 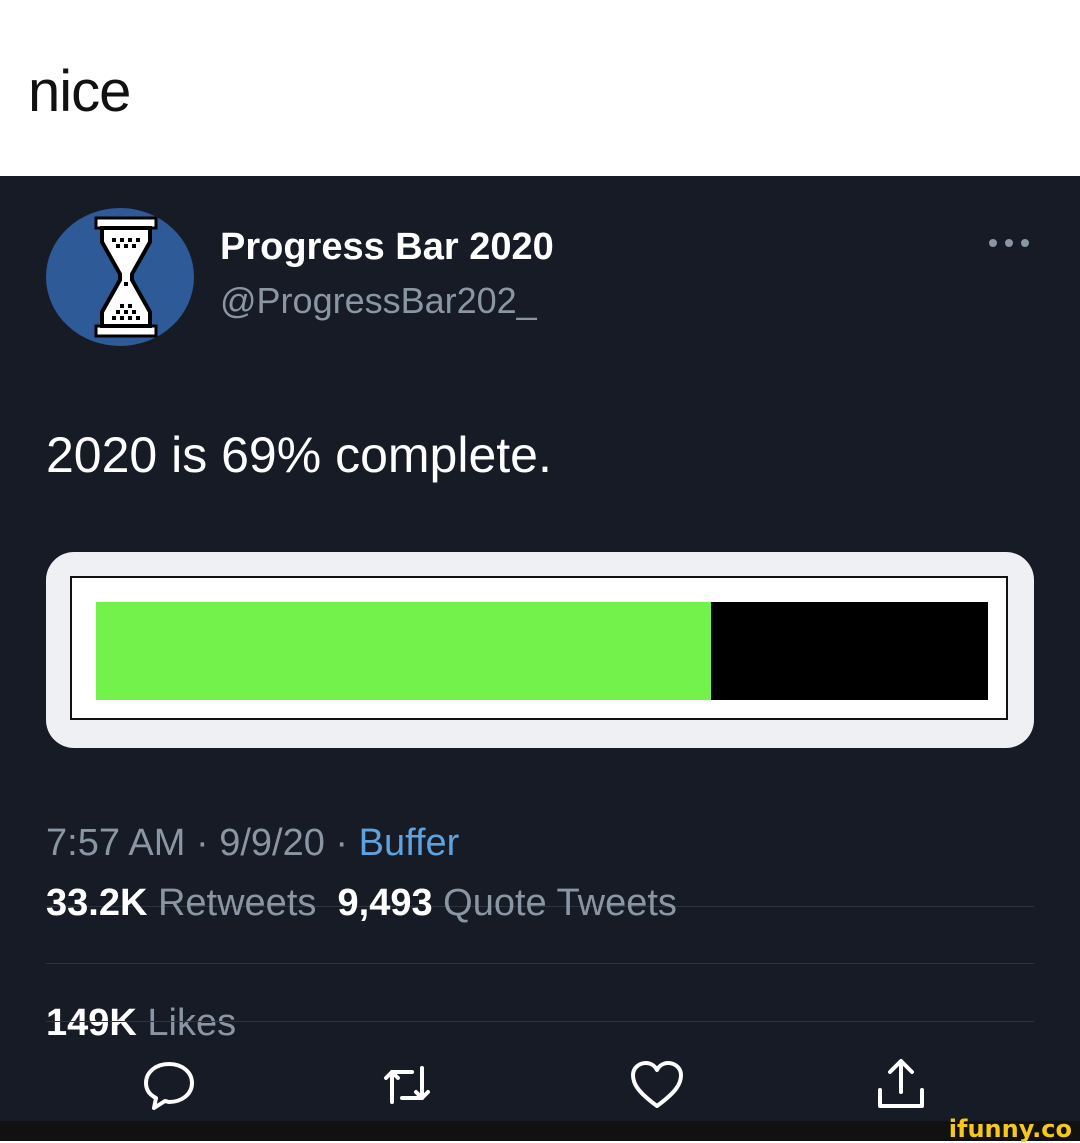 What do you see at coordinates (116, 843) in the screenshot?
I see `tweet-time: 7:57 AM` at bounding box center [116, 843].